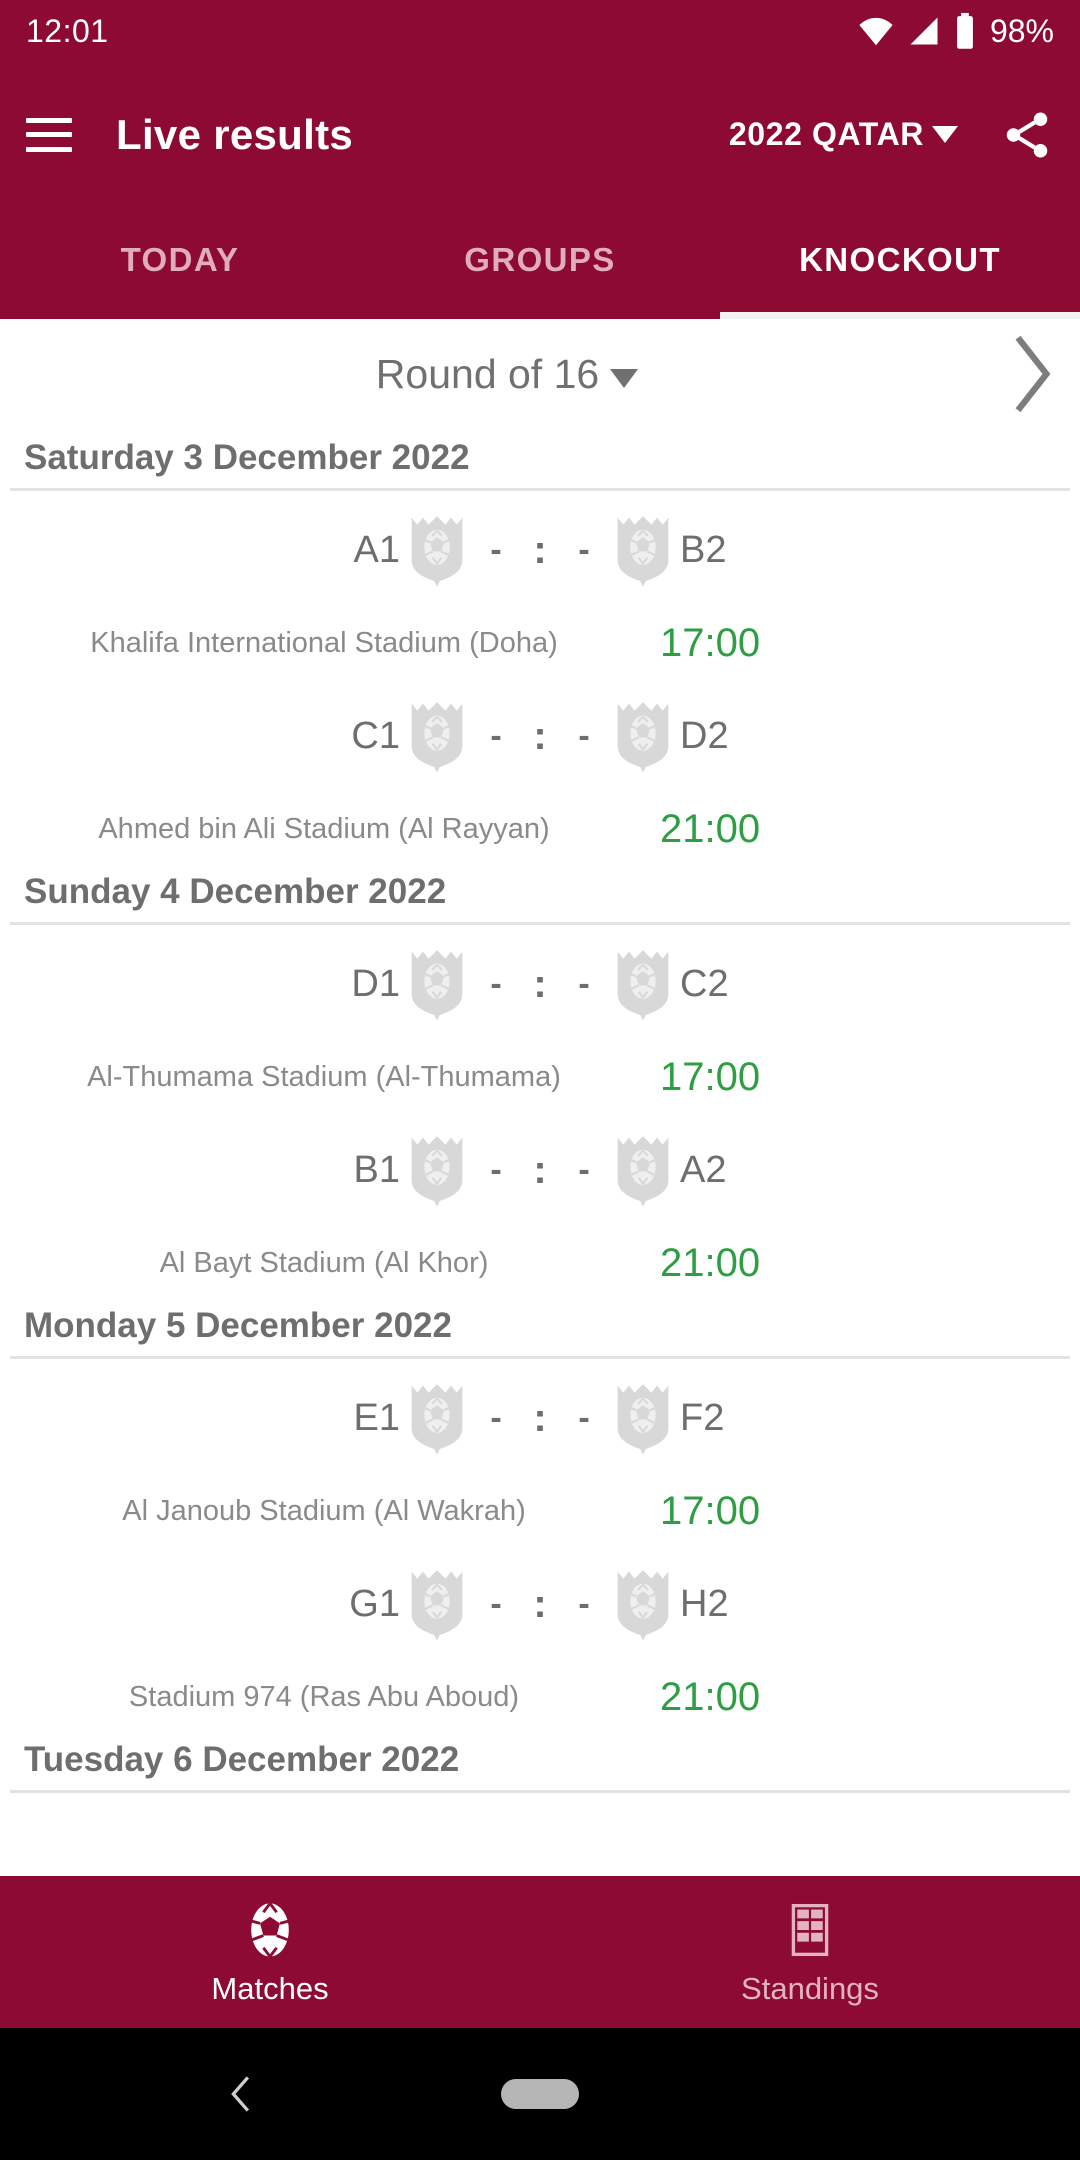 This screenshot has height=2160, width=1080. What do you see at coordinates (324, 1696) in the screenshot?
I see `venue-name: Stadium 974 (Ras Abu Aboud)` at bounding box center [324, 1696].